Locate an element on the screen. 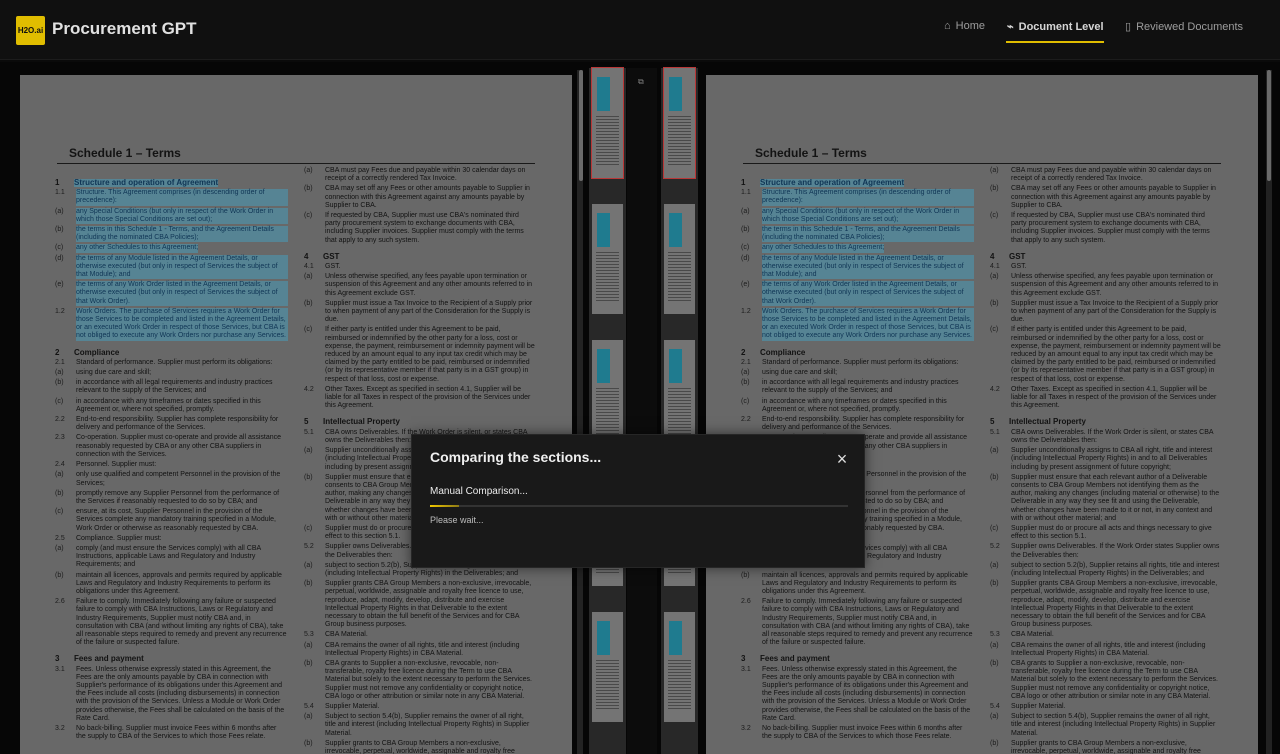  progress-bar is located at coordinates (639, 506).